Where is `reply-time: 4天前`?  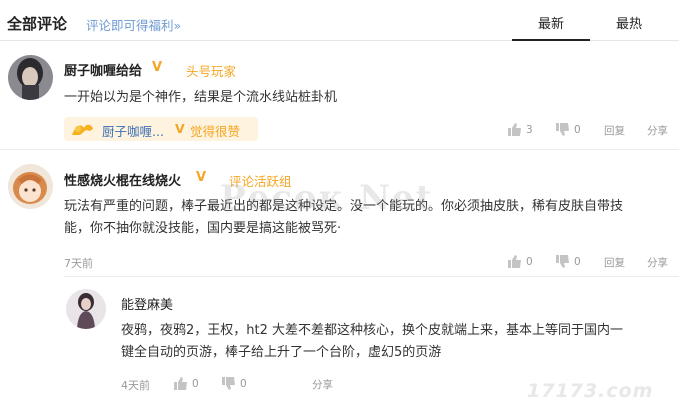 reply-time: 4天前 is located at coordinates (135, 385).